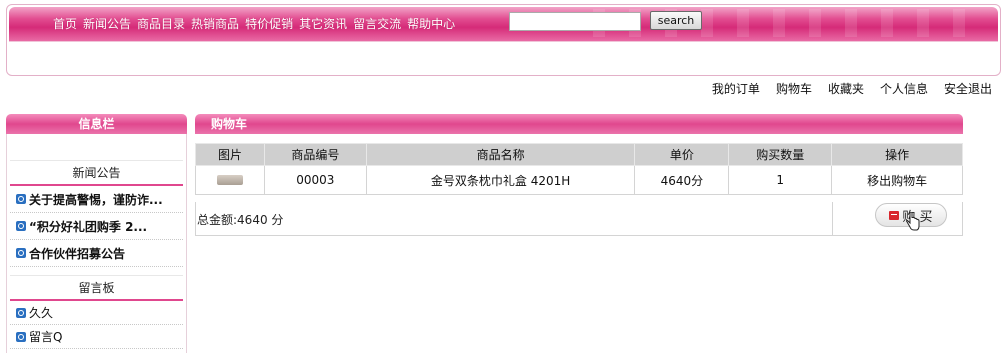 Image resolution: width=1005 pixels, height=353 pixels. Describe the element at coordinates (500, 154) in the screenshot. I see `col-name: 商品名称` at that location.